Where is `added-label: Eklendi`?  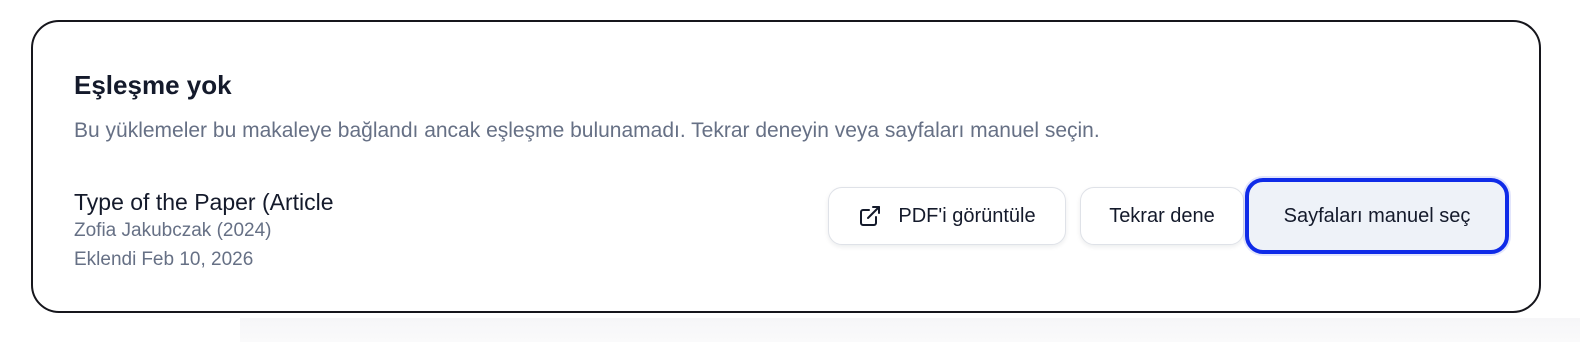 added-label: Eklendi is located at coordinates (105, 259).